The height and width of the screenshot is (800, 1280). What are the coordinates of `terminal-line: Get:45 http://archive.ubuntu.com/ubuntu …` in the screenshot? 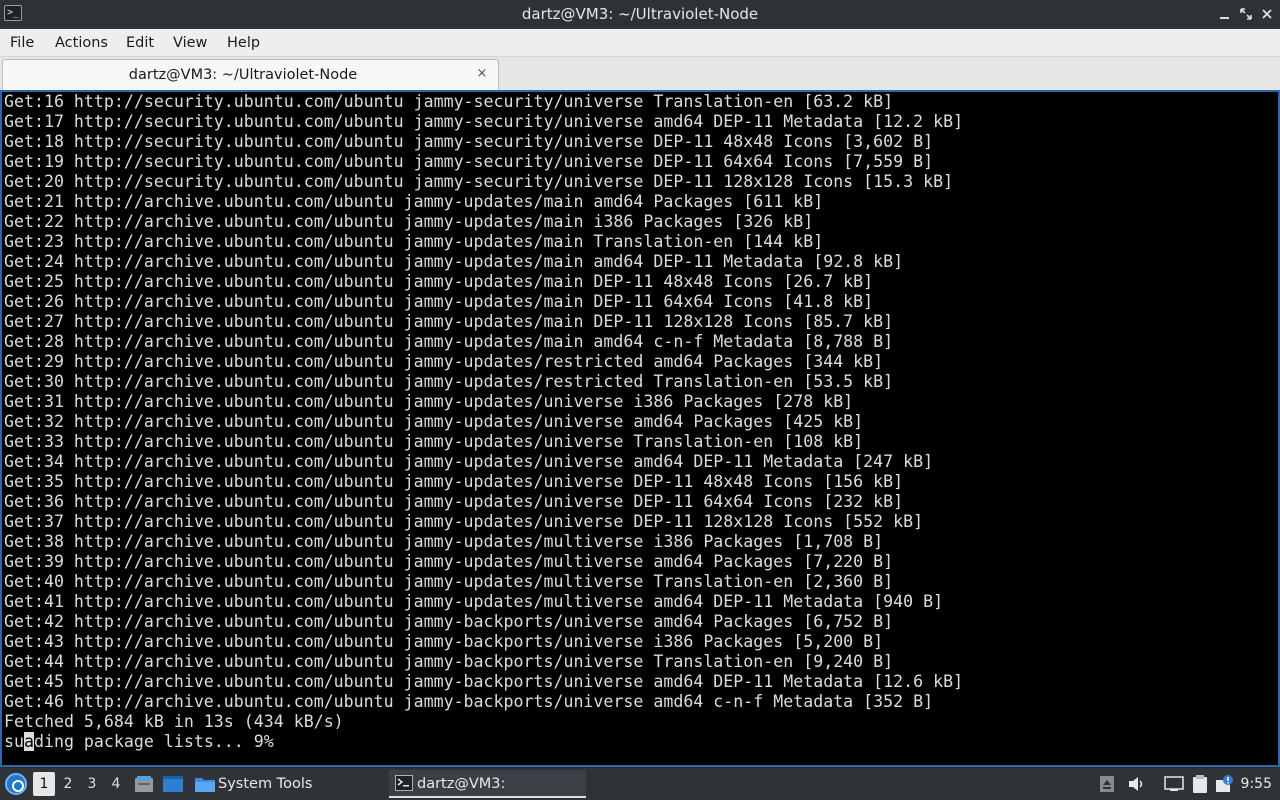 It's located at (484, 681).